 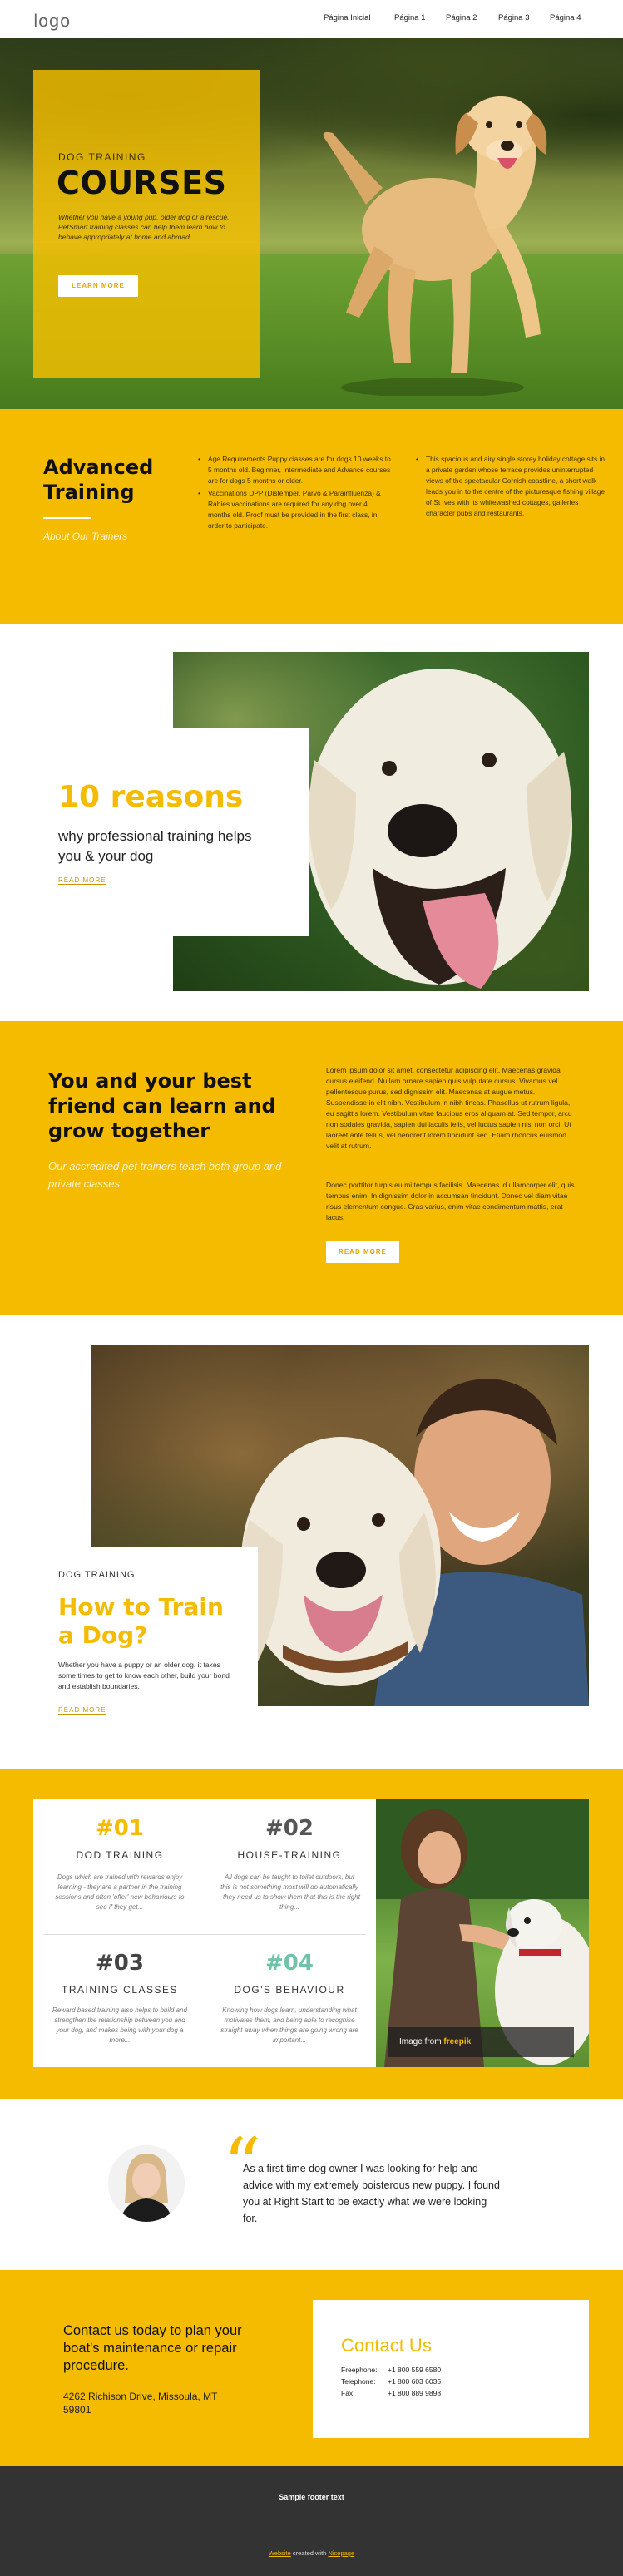 What do you see at coordinates (120, 1855) in the screenshot?
I see `feature-heading: DOD TRAINING` at bounding box center [120, 1855].